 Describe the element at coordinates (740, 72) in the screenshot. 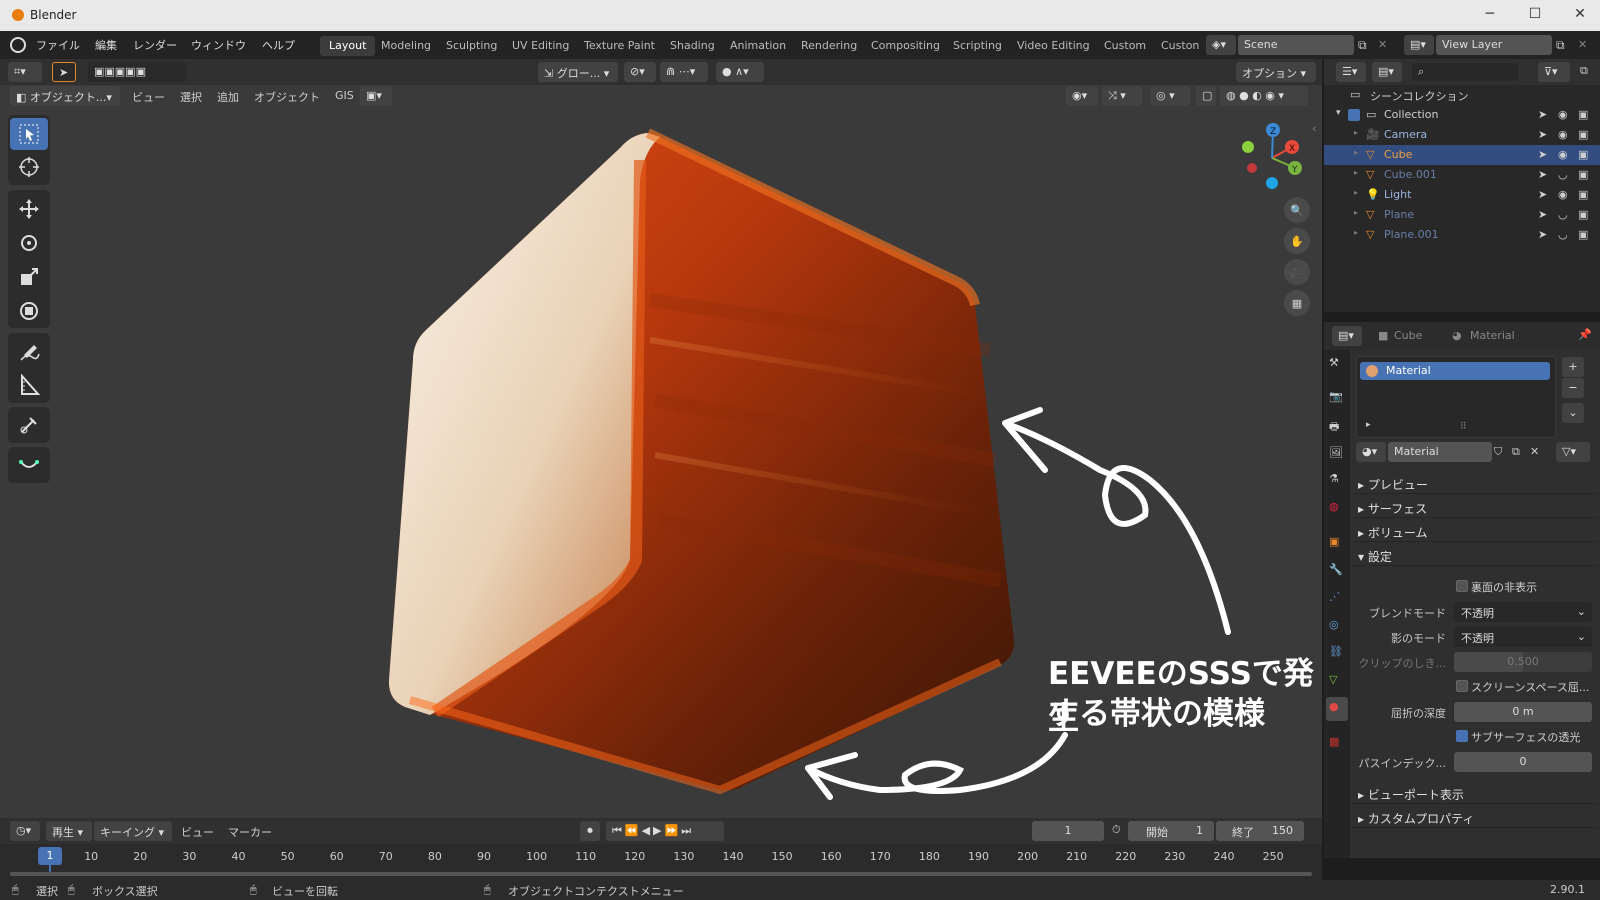

I see `proportional-edit-icon: ● ∧▾` at that location.